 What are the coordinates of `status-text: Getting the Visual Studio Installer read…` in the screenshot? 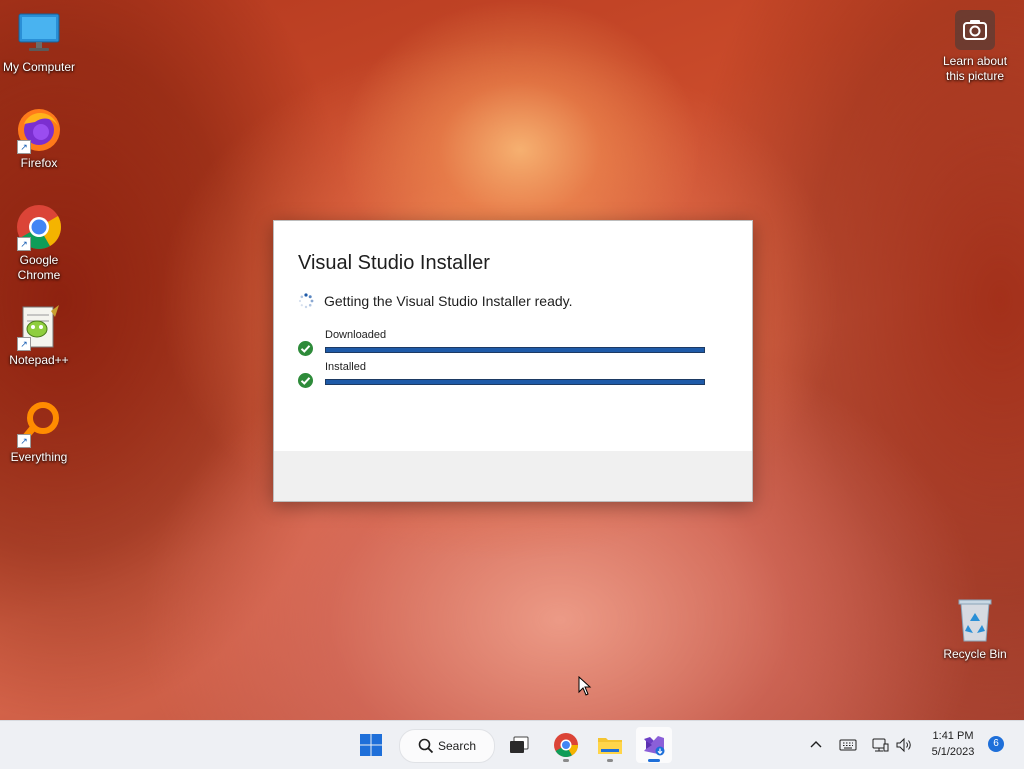 It's located at (448, 301).